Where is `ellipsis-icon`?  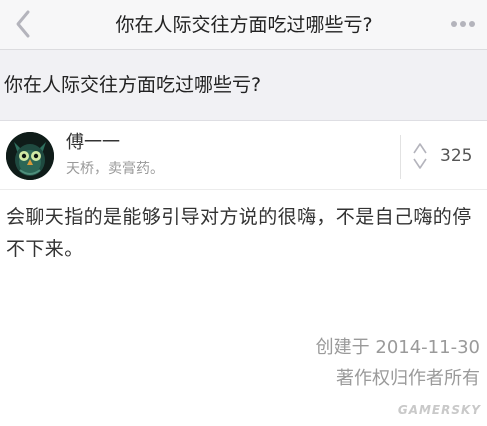
ellipsis-icon is located at coordinates (463, 24).